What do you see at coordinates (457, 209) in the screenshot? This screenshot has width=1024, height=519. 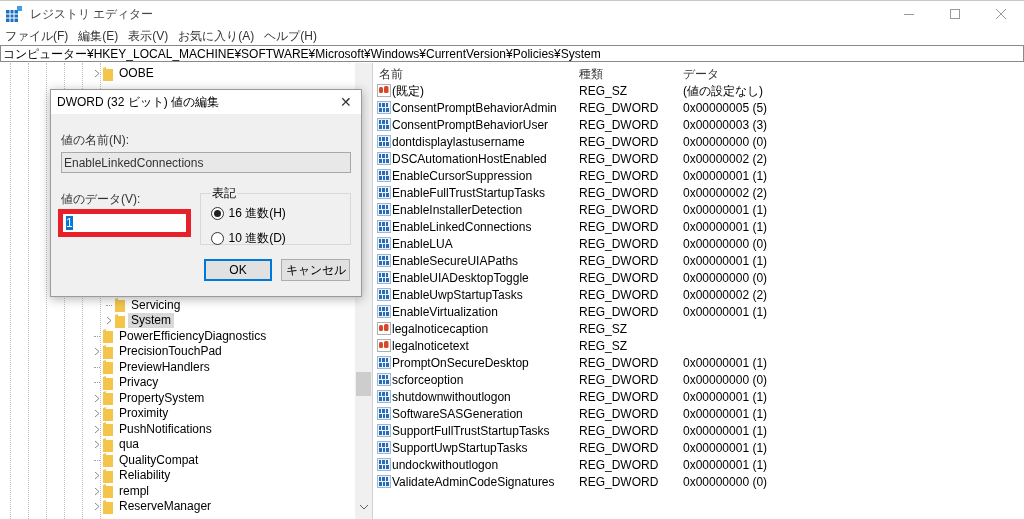 I see `value-name: EnableInstallerDetection` at bounding box center [457, 209].